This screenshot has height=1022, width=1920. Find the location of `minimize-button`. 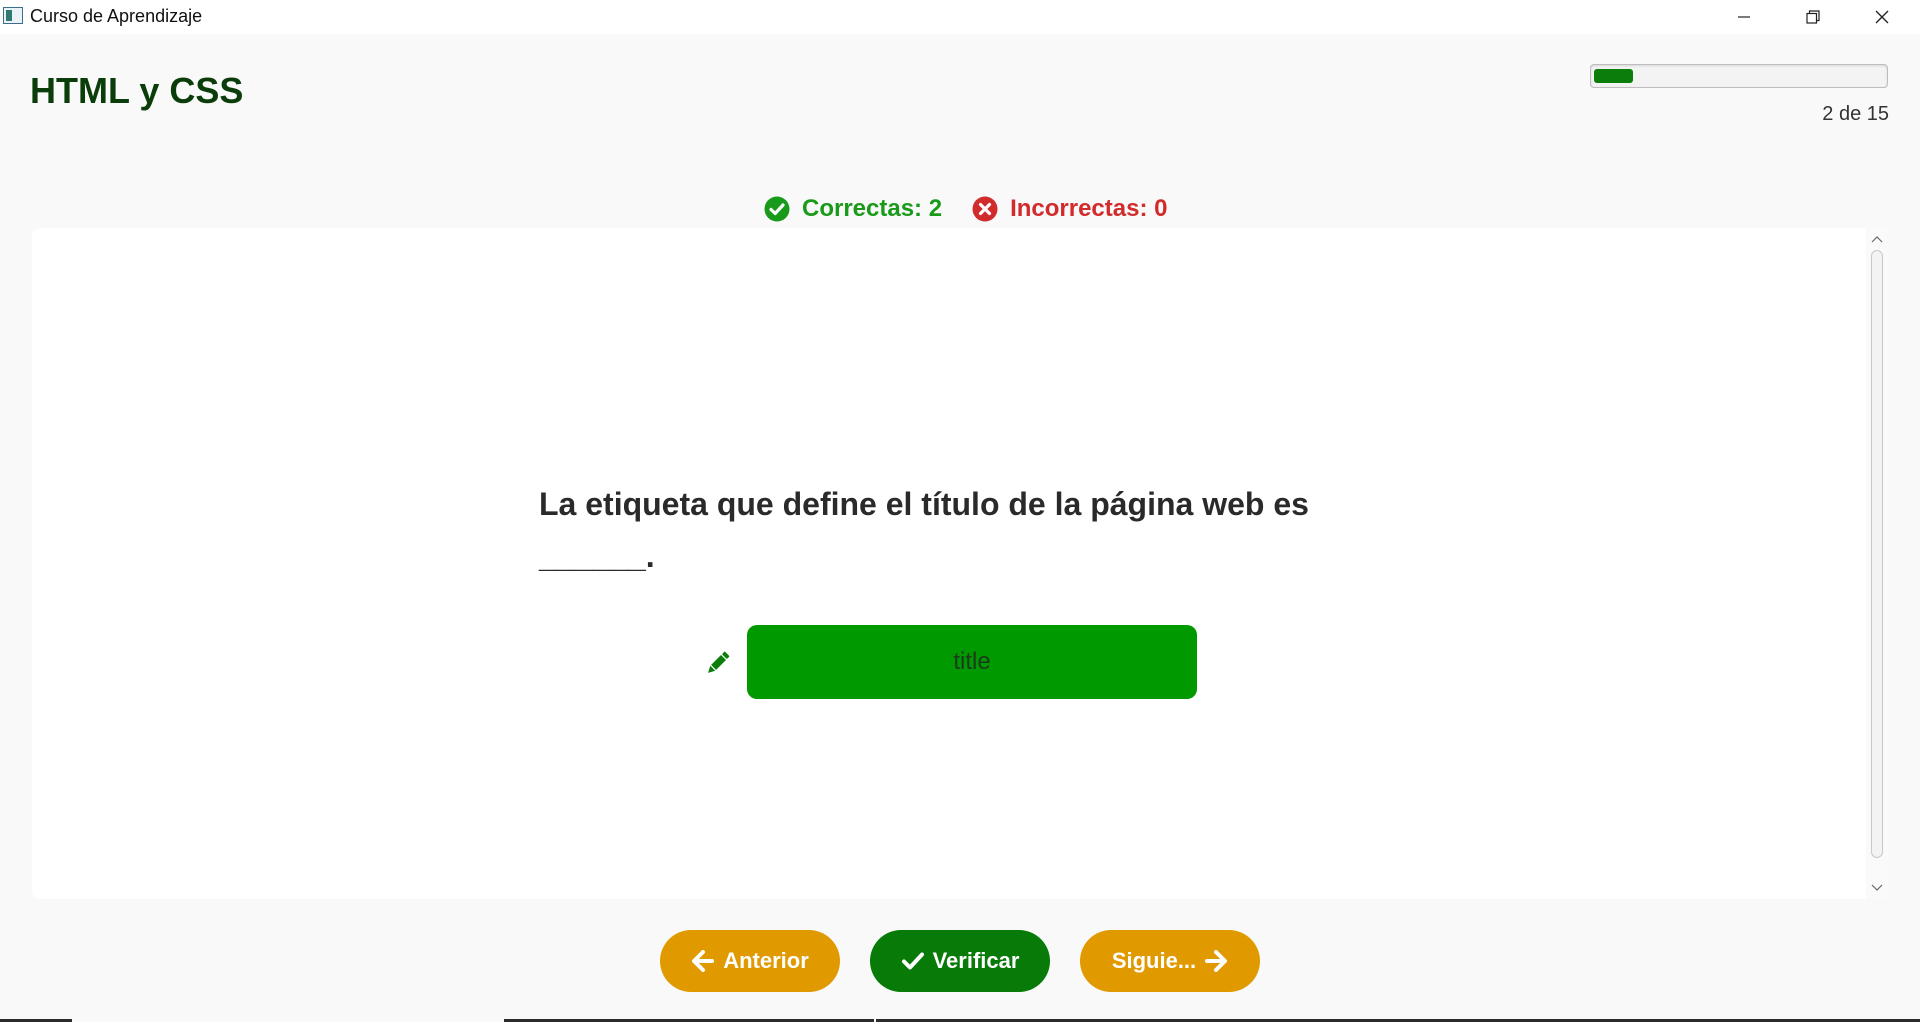

minimize-button is located at coordinates (1744, 17).